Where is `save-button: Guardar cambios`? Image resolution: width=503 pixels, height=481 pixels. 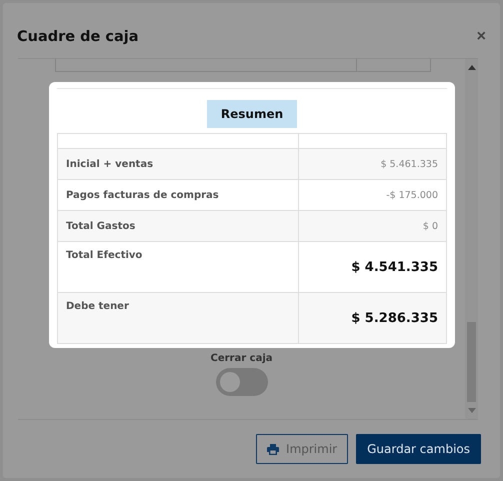
save-button: Guardar cambios is located at coordinates (418, 449).